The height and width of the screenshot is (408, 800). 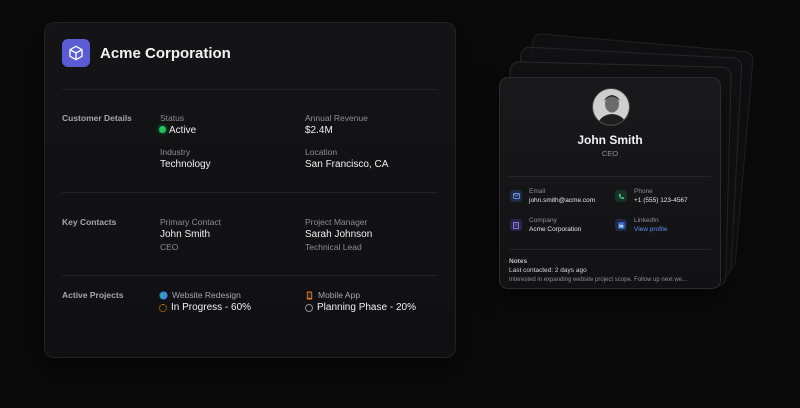 What do you see at coordinates (555, 229) in the screenshot?
I see `company-value: Acme Corporation` at bounding box center [555, 229].